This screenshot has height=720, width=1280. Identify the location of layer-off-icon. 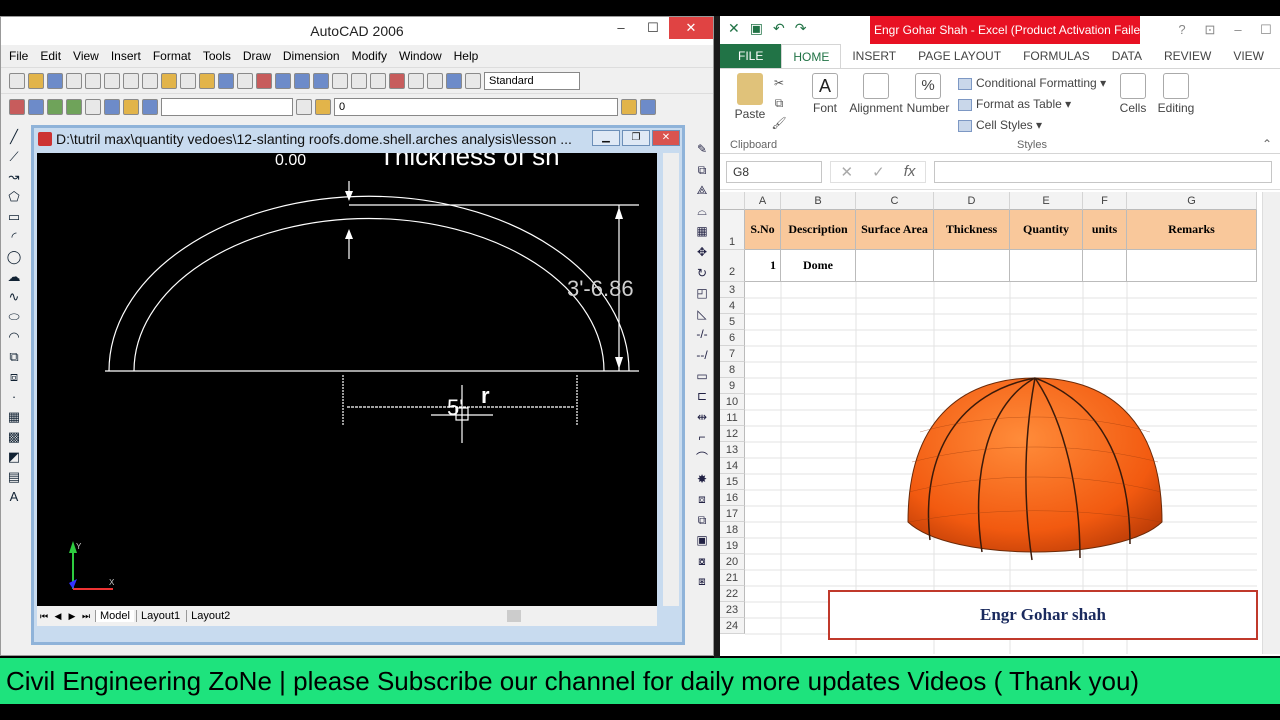
(93, 106).